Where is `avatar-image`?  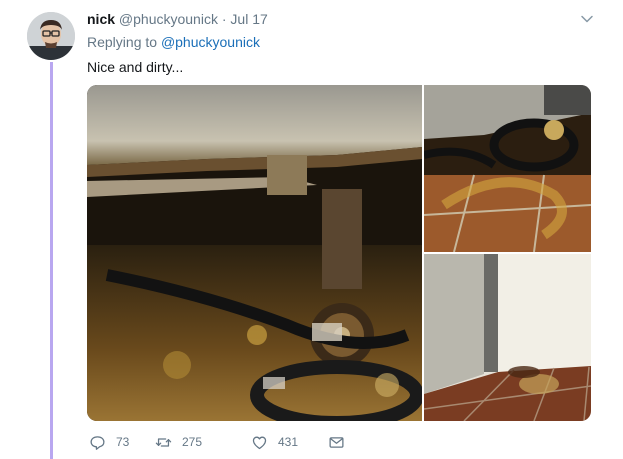
avatar-image is located at coordinates (51, 36).